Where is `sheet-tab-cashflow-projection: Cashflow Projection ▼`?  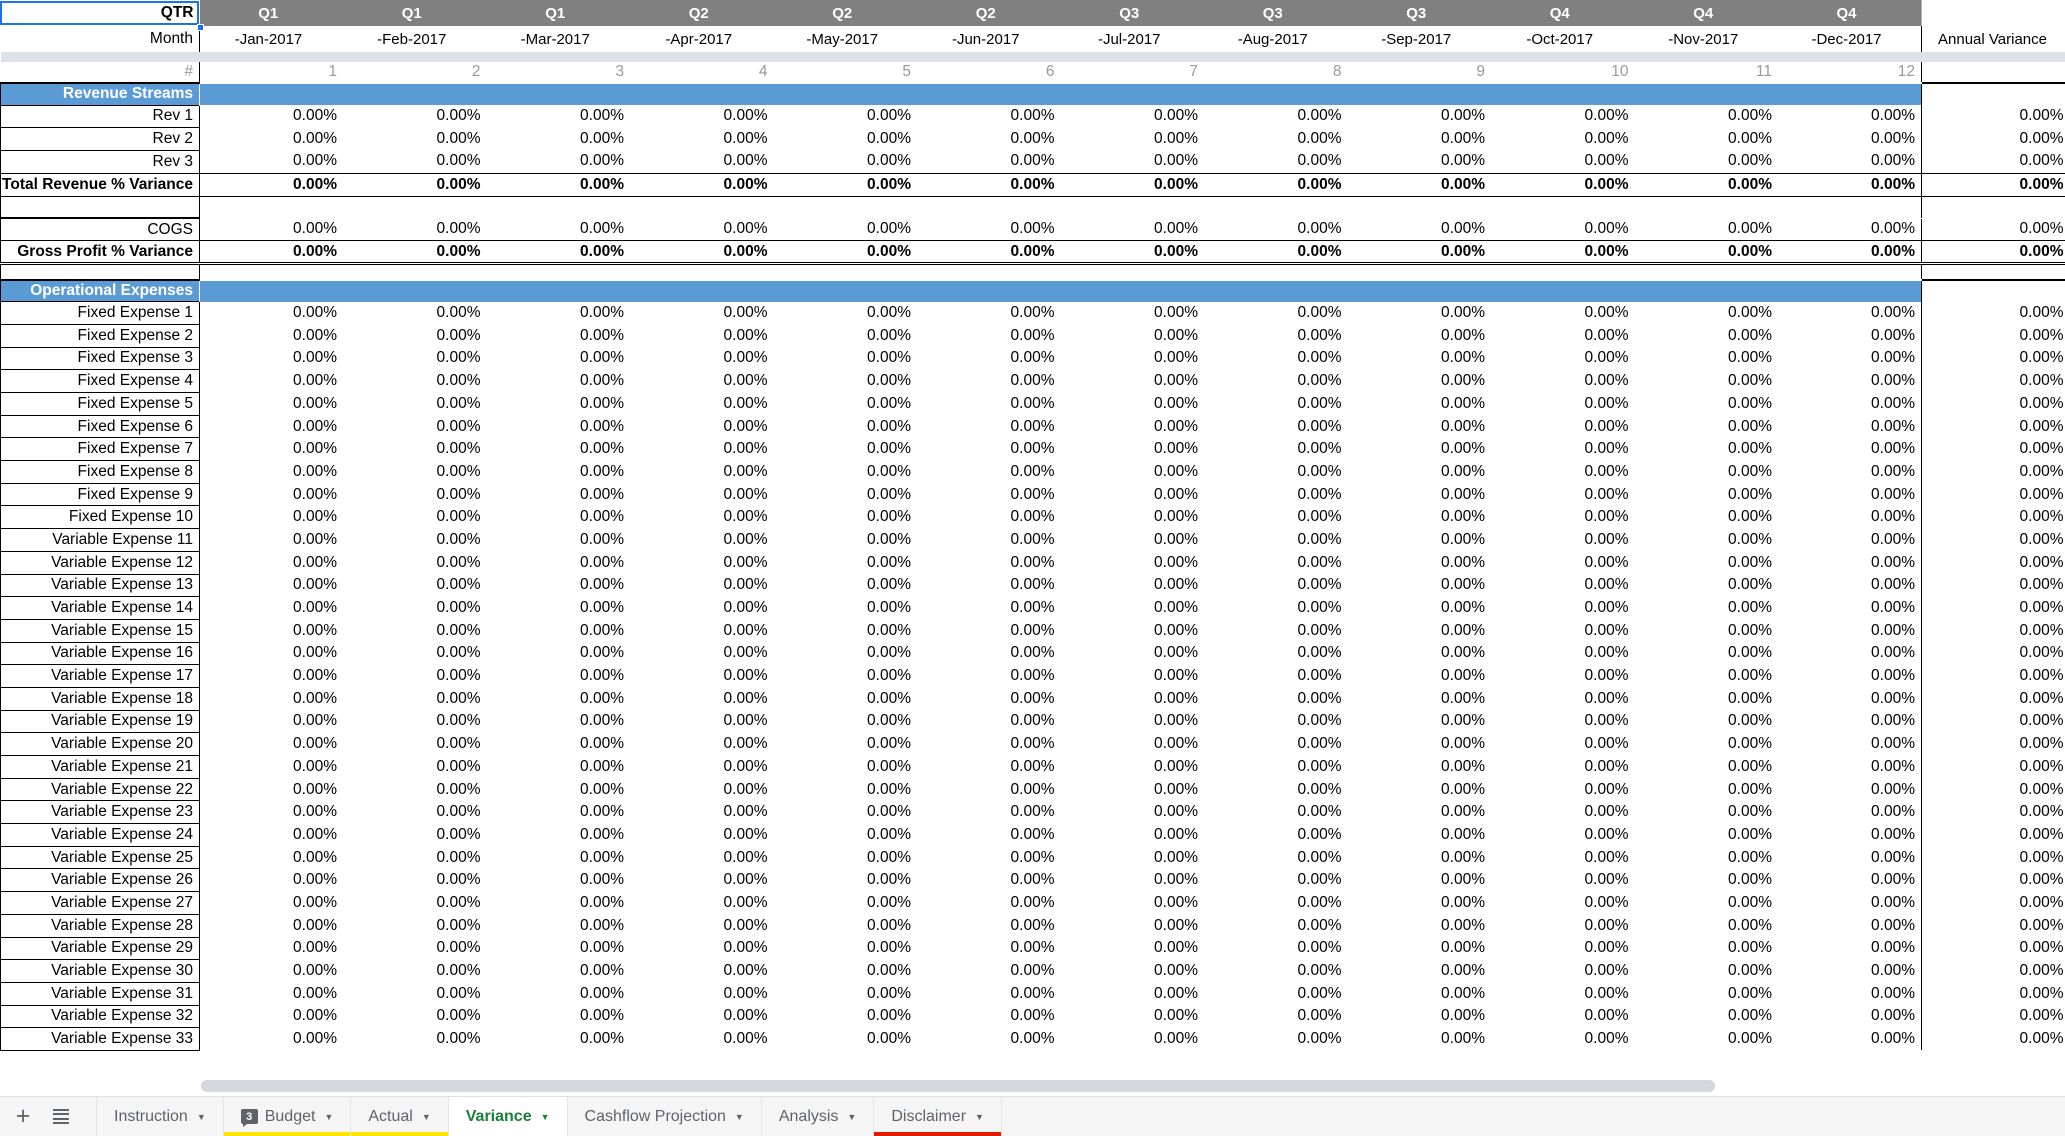
sheet-tab-cashflow-projection: Cashflow Projection ▼ is located at coordinates (663, 1116).